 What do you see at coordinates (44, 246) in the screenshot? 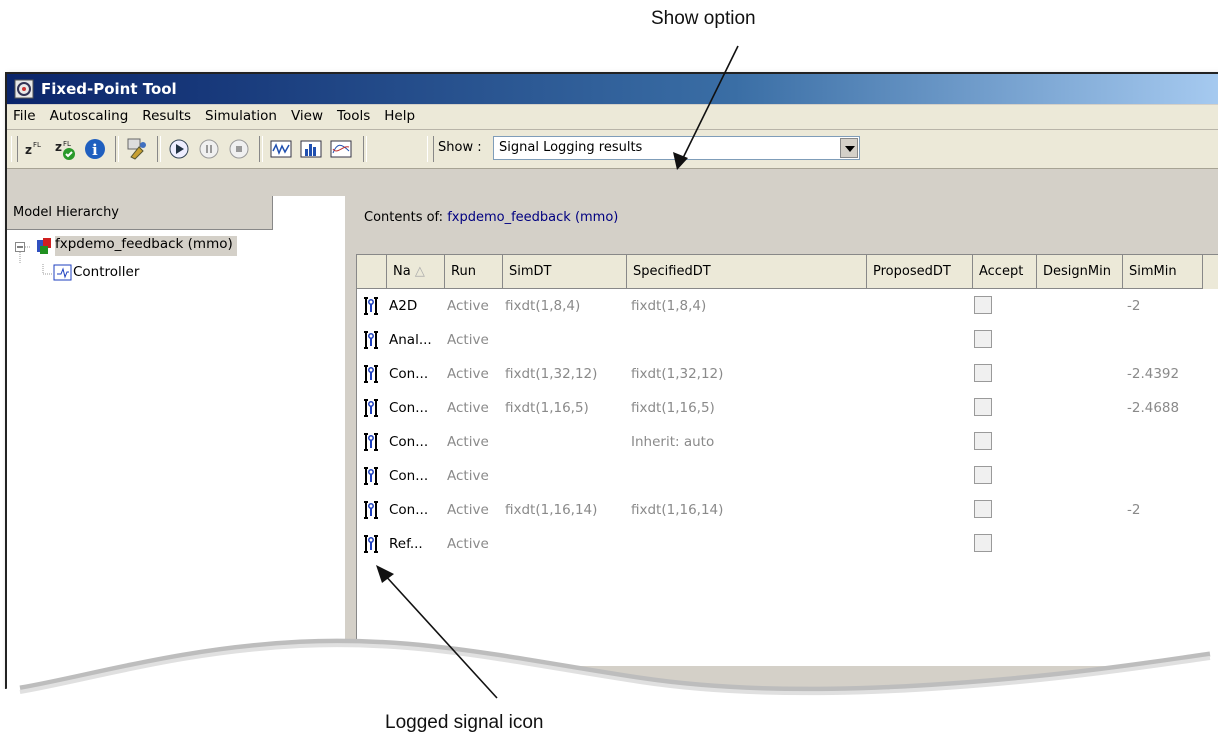
I see `model-icon` at bounding box center [44, 246].